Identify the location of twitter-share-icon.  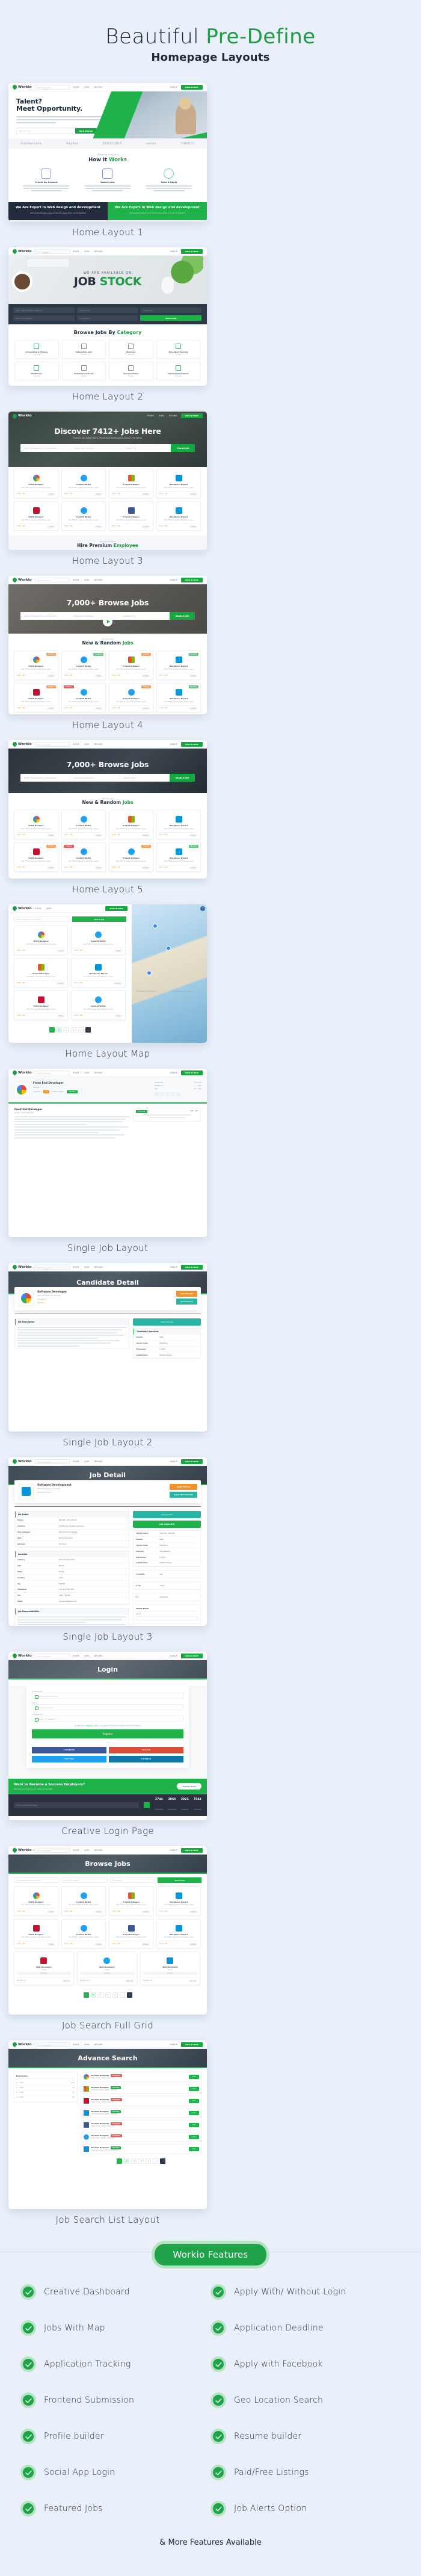
(162, 1094).